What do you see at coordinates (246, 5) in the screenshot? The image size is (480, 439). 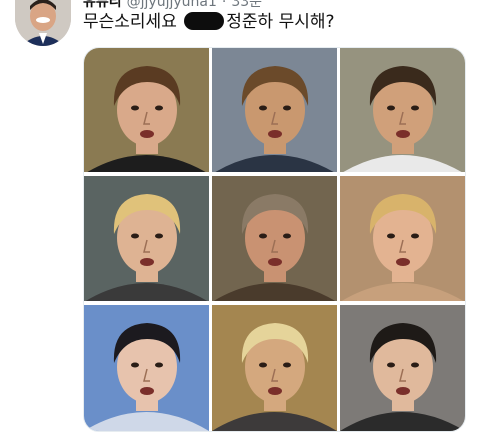 I see `timestamp: 33분` at bounding box center [246, 5].